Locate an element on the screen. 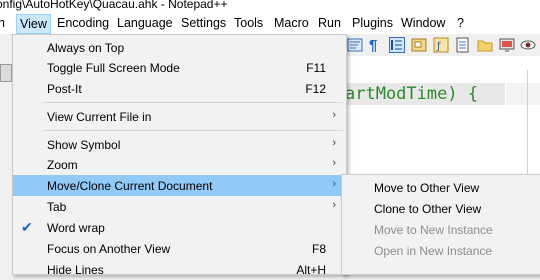  menu-item-zoom: Zoom › is located at coordinates (179, 164).